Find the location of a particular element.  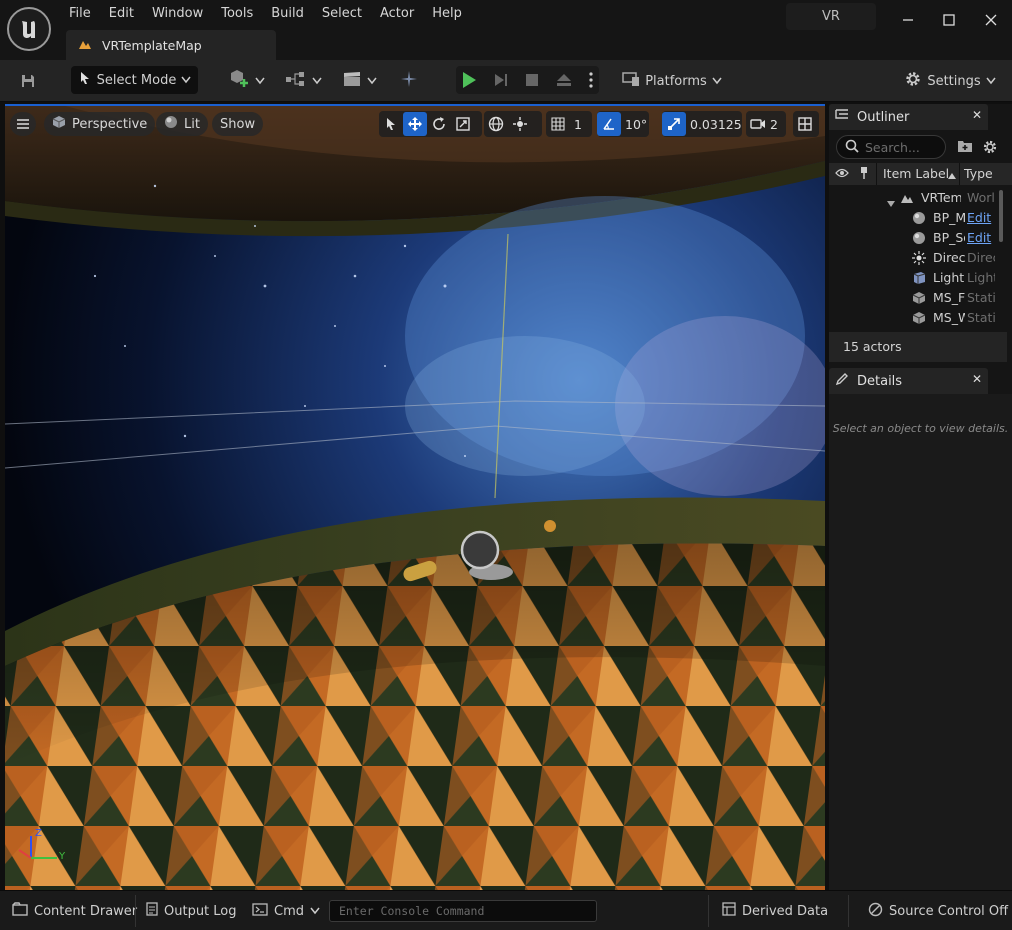

unreal-logo-icon is located at coordinates (29, 29).